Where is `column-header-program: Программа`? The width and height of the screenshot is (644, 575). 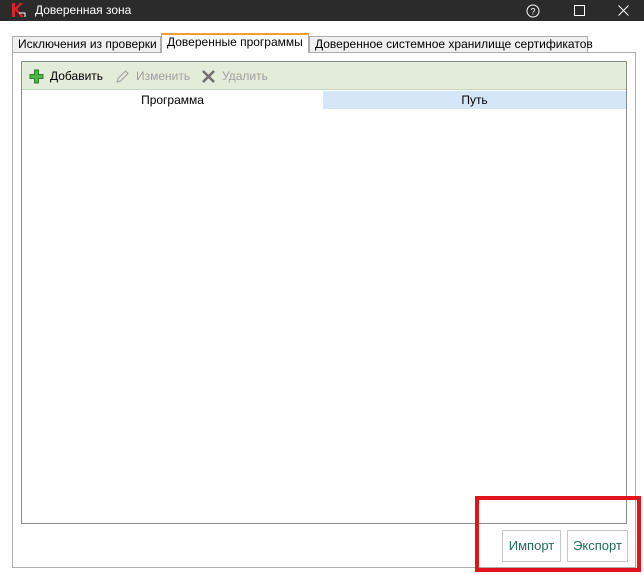
column-header-program: Программа is located at coordinates (172, 100).